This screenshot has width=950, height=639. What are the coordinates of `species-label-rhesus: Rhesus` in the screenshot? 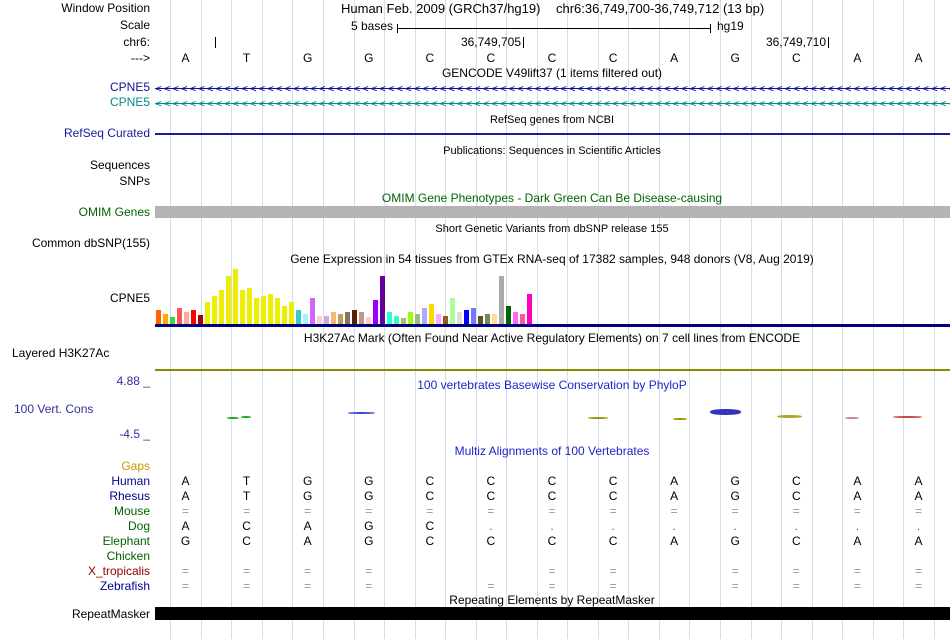 It's located at (75, 496).